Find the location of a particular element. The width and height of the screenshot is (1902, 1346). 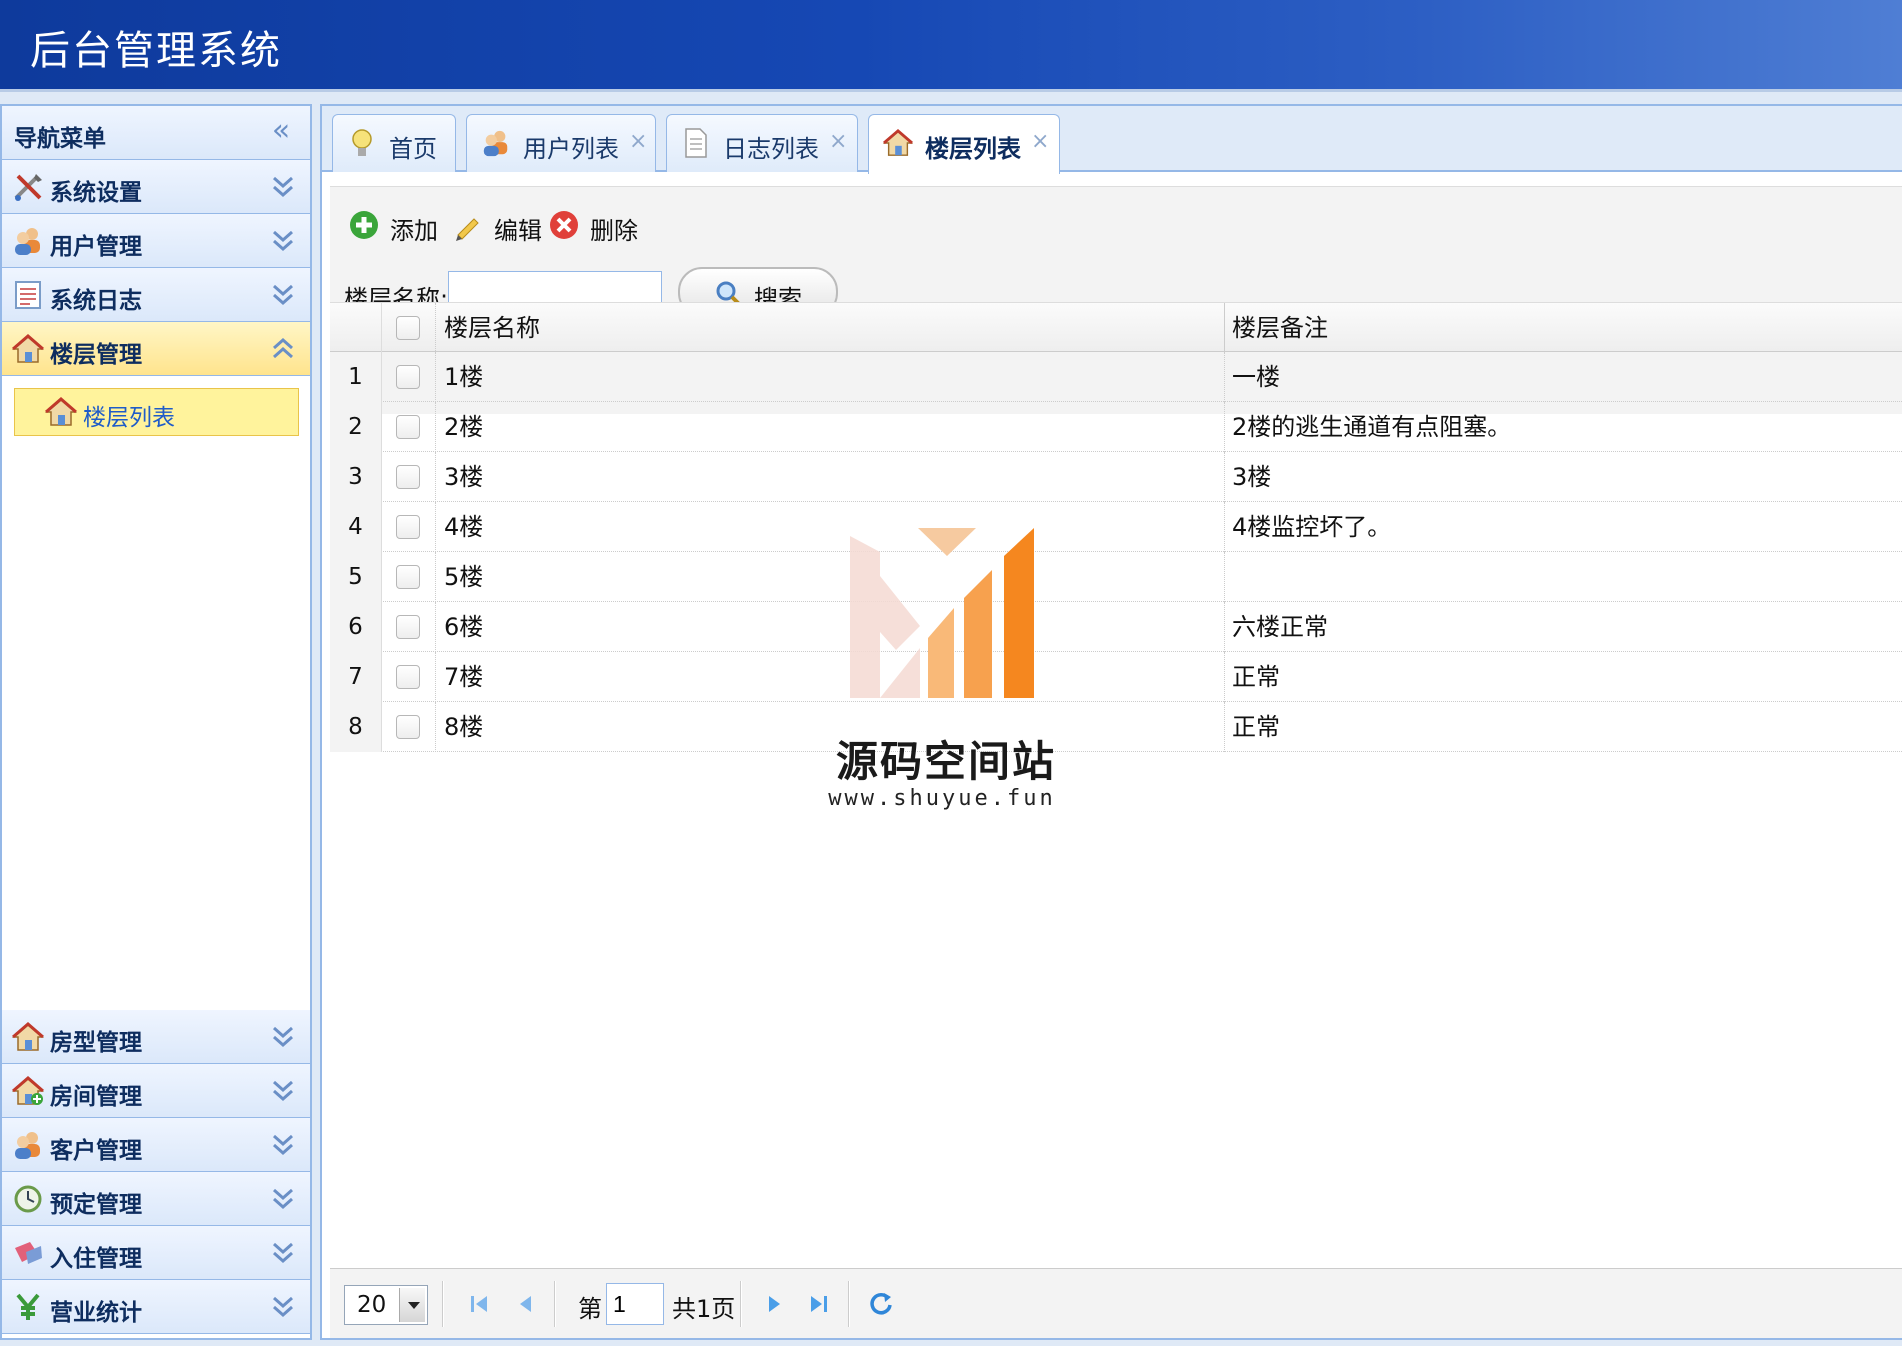

cell-floor-note: 2楼的逃生通道有点阻塞。 is located at coordinates (1372, 427).